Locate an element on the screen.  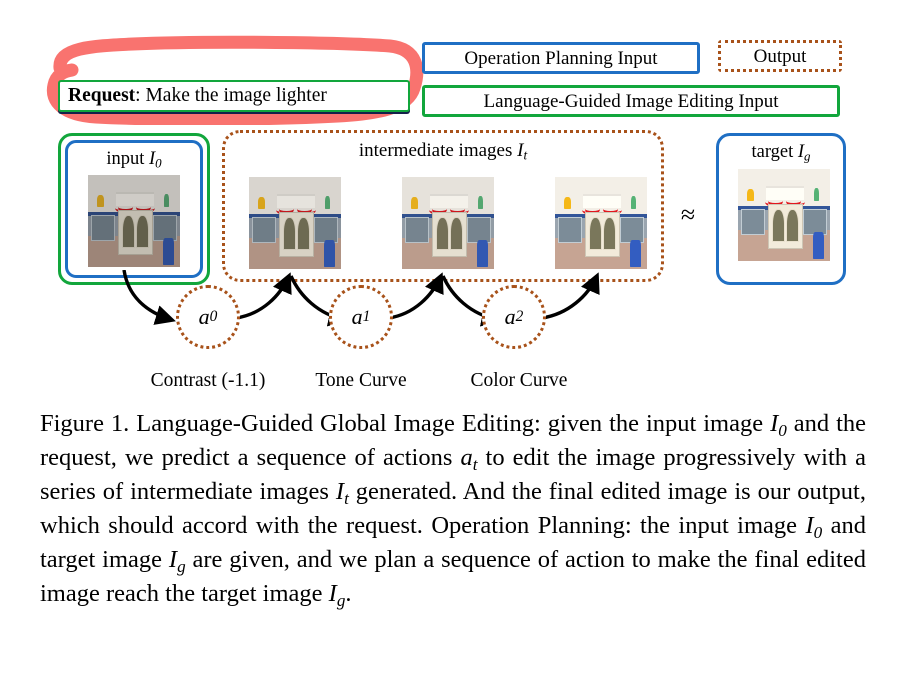
action-label-a1-text: Tone Curve is located at coordinates (361, 380).